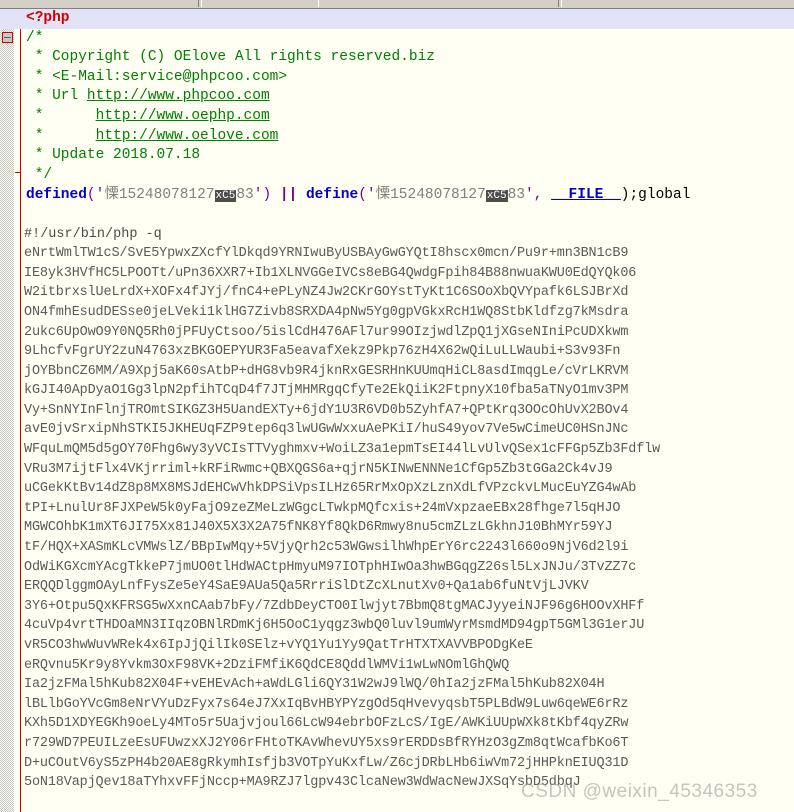 Image resolution: width=794 pixels, height=812 pixels. I want to click on const-name-digits-2: 15248078127, so click(438, 195).